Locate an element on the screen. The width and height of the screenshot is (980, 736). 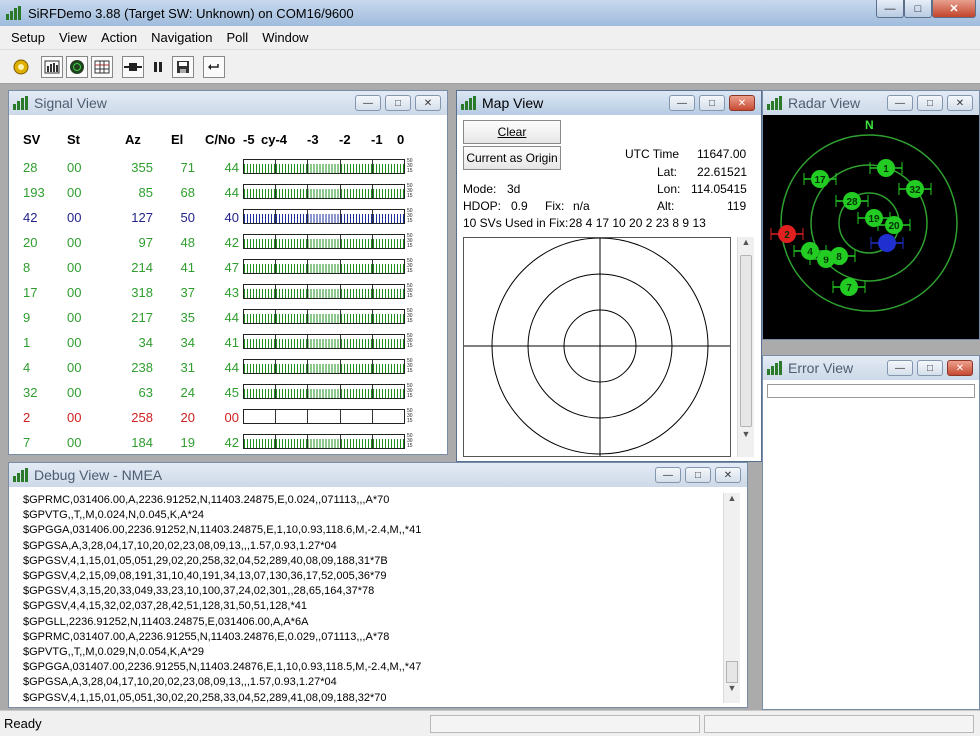
maximize-button: □ is located at coordinates (918, 9).